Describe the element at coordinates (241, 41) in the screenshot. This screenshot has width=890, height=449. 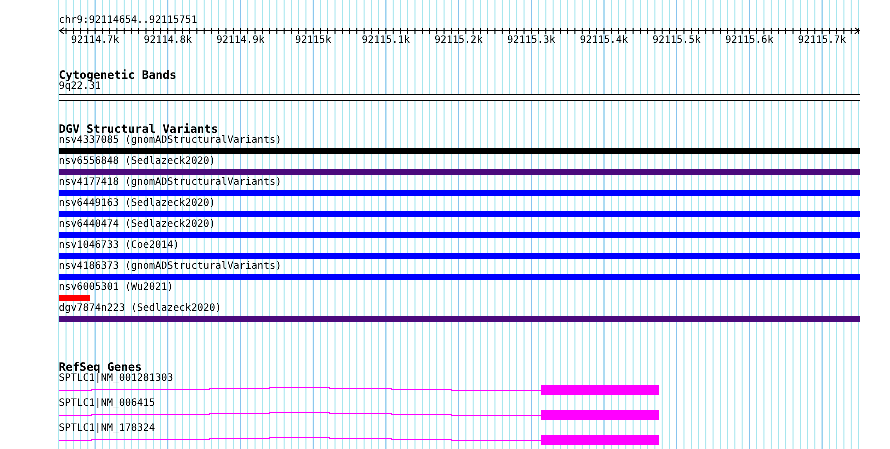
I see `scale-label: 92114.9k` at that location.